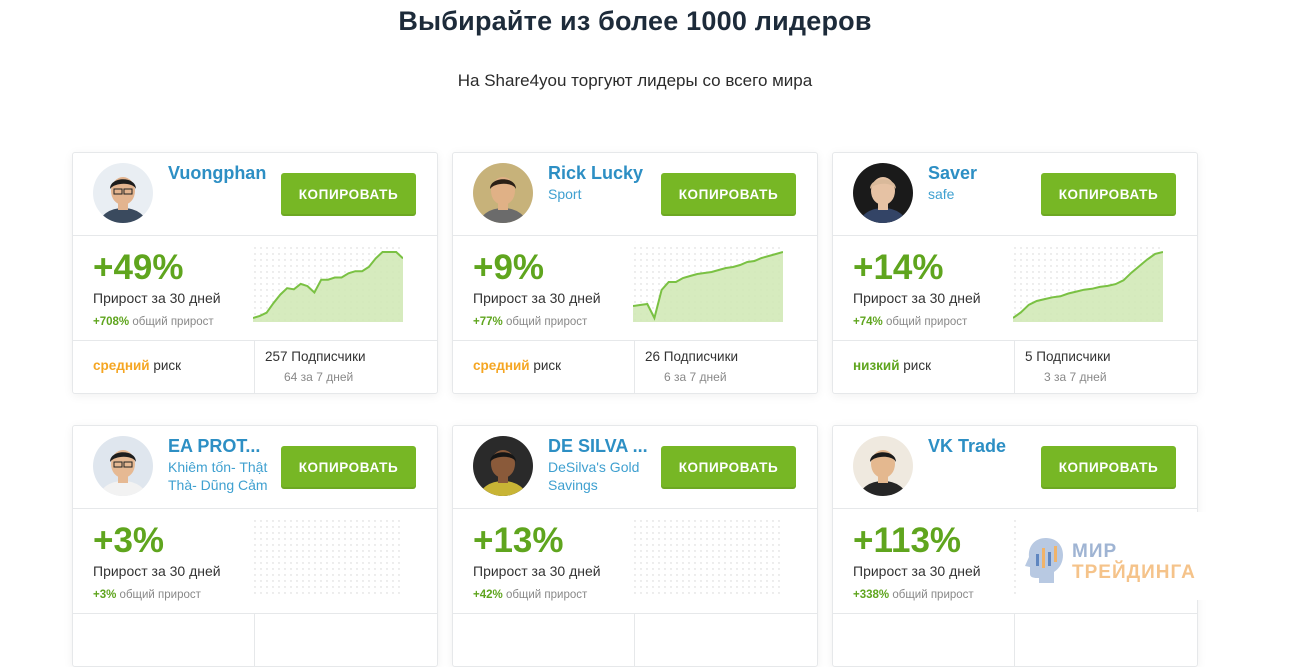  I want to click on subscribers-week: 3 за 7 дней, so click(1075, 377).